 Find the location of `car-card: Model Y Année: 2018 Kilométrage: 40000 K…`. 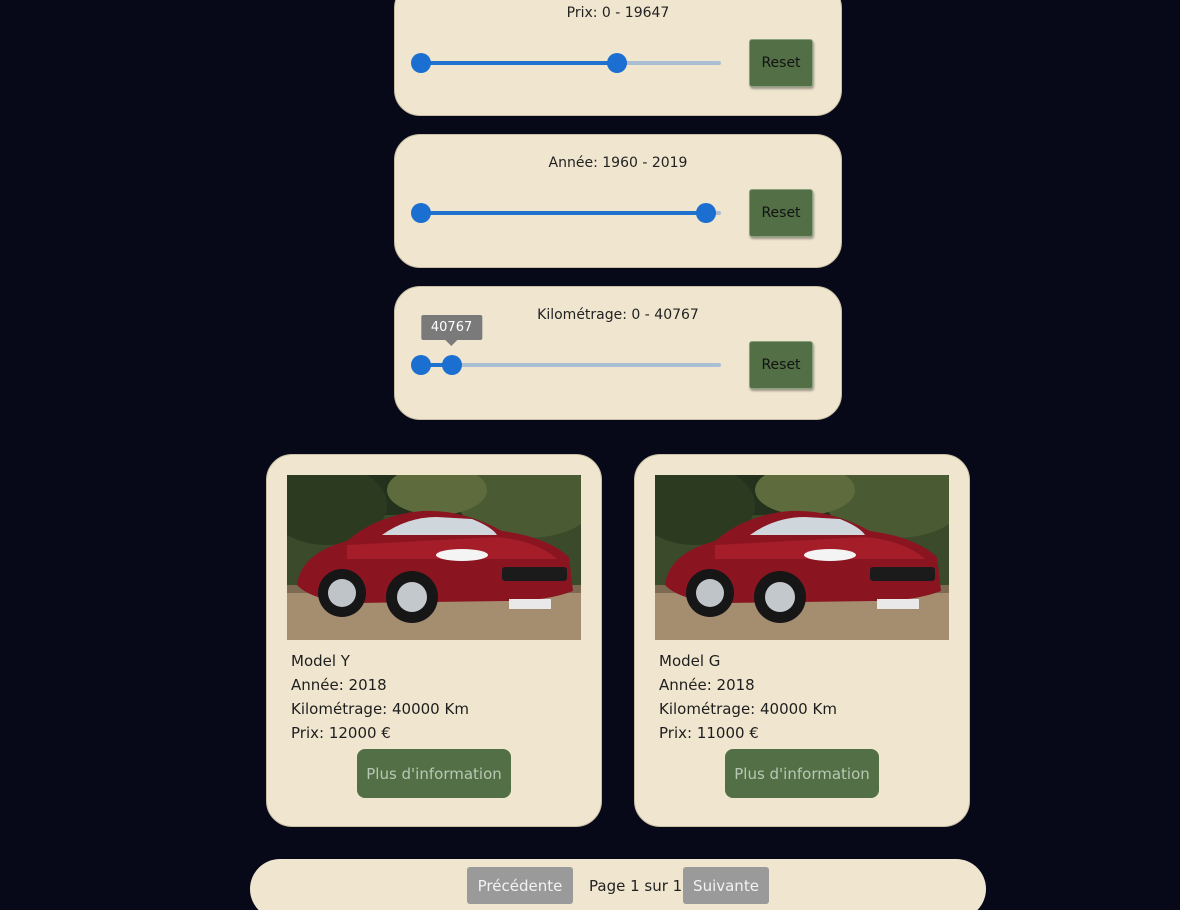

car-card: Model Y Année: 2018 Kilométrage: 40000 K… is located at coordinates (434, 640).